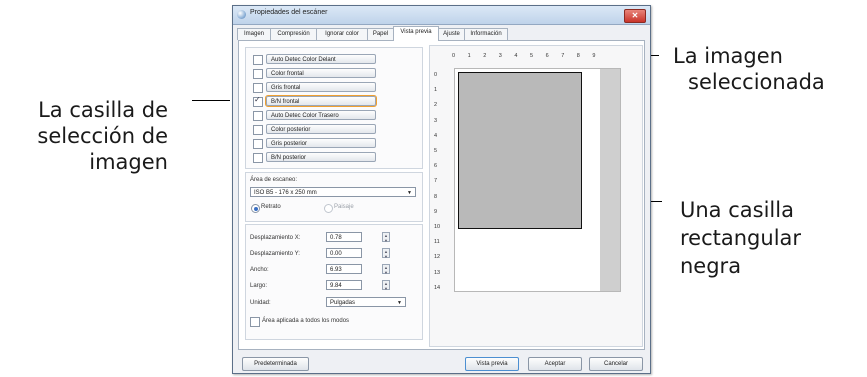 This screenshot has height=377, width=867. Describe the element at coordinates (344, 207) in the screenshot. I see `landscape-label: Paisaje` at that location.